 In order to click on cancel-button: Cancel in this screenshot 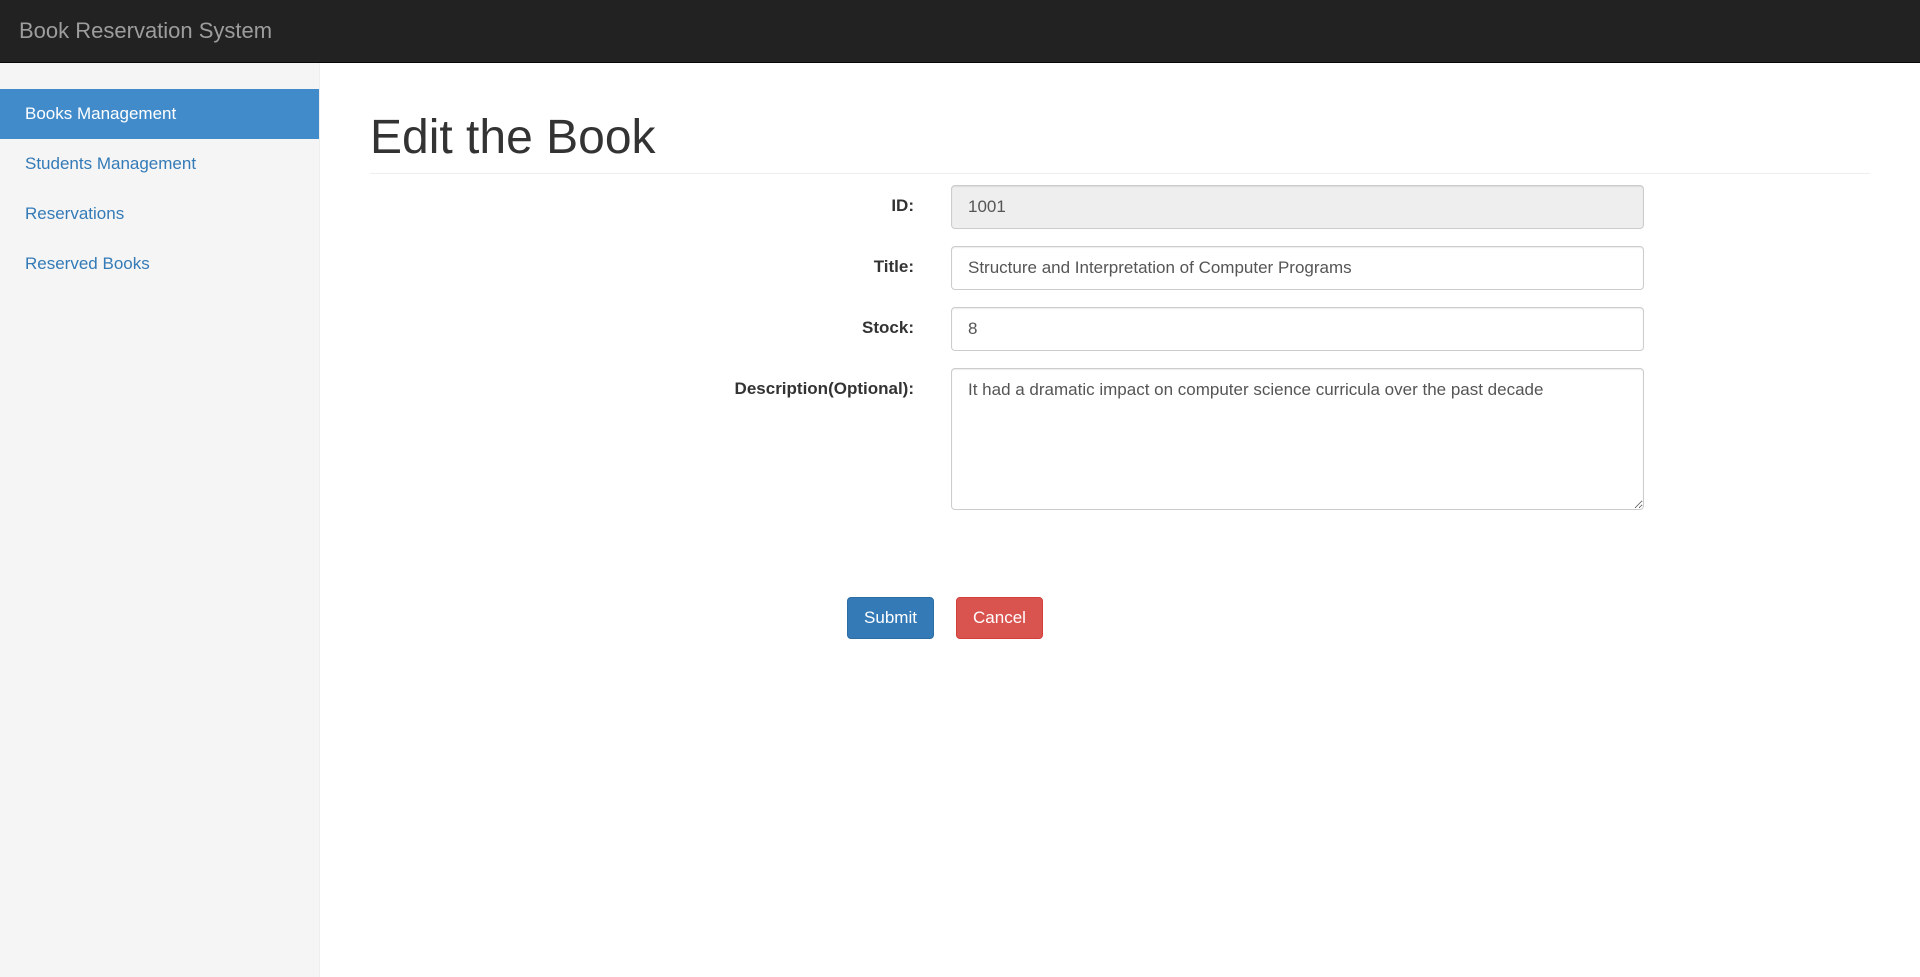, I will do `click(999, 618)`.